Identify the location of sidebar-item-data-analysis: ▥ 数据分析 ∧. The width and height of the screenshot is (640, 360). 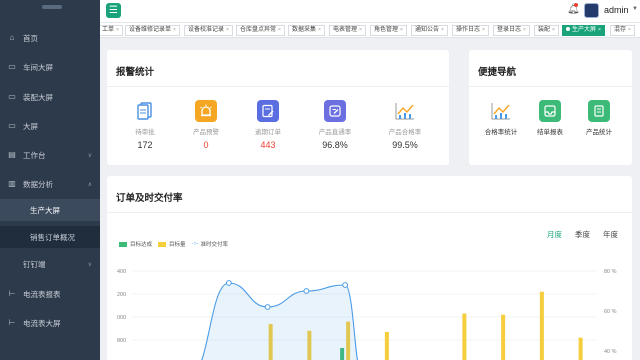
(50, 184).